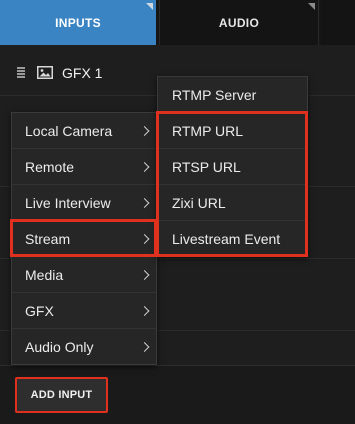 This screenshot has width=355, height=424. What do you see at coordinates (199, 202) in the screenshot?
I see `submenu-item-label: Zixi URL` at bounding box center [199, 202].